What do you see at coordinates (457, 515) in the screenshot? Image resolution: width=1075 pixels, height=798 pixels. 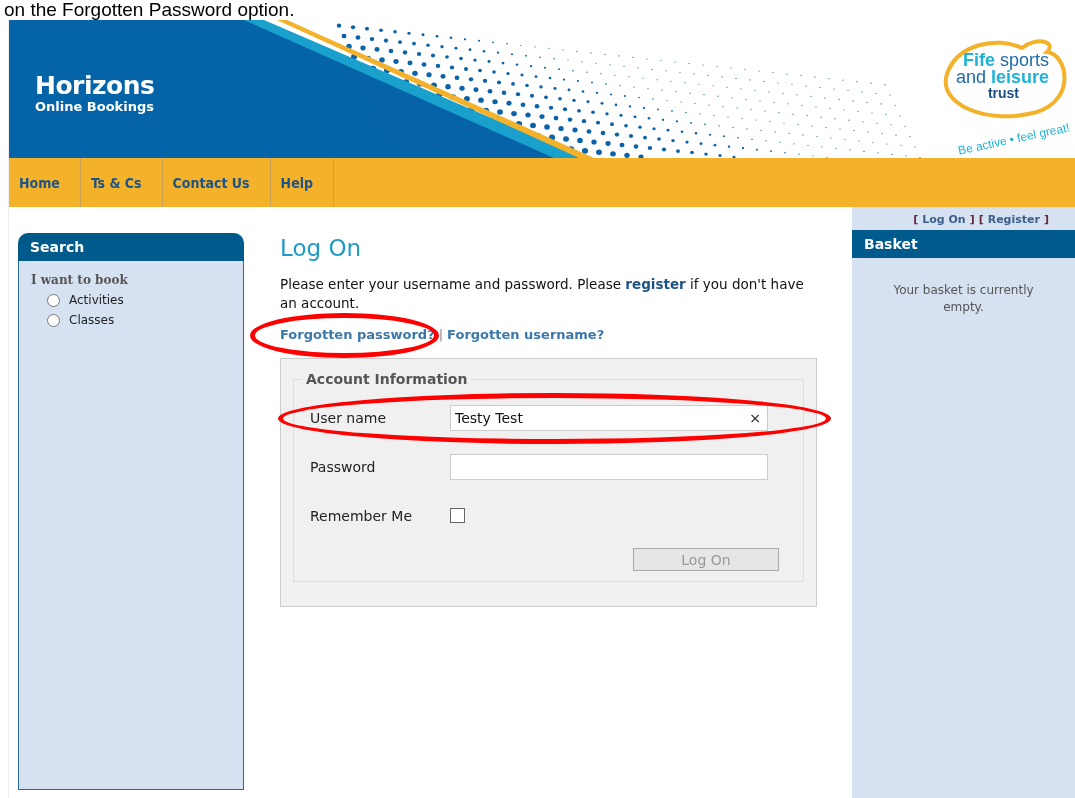 I see `checkbox` at bounding box center [457, 515].